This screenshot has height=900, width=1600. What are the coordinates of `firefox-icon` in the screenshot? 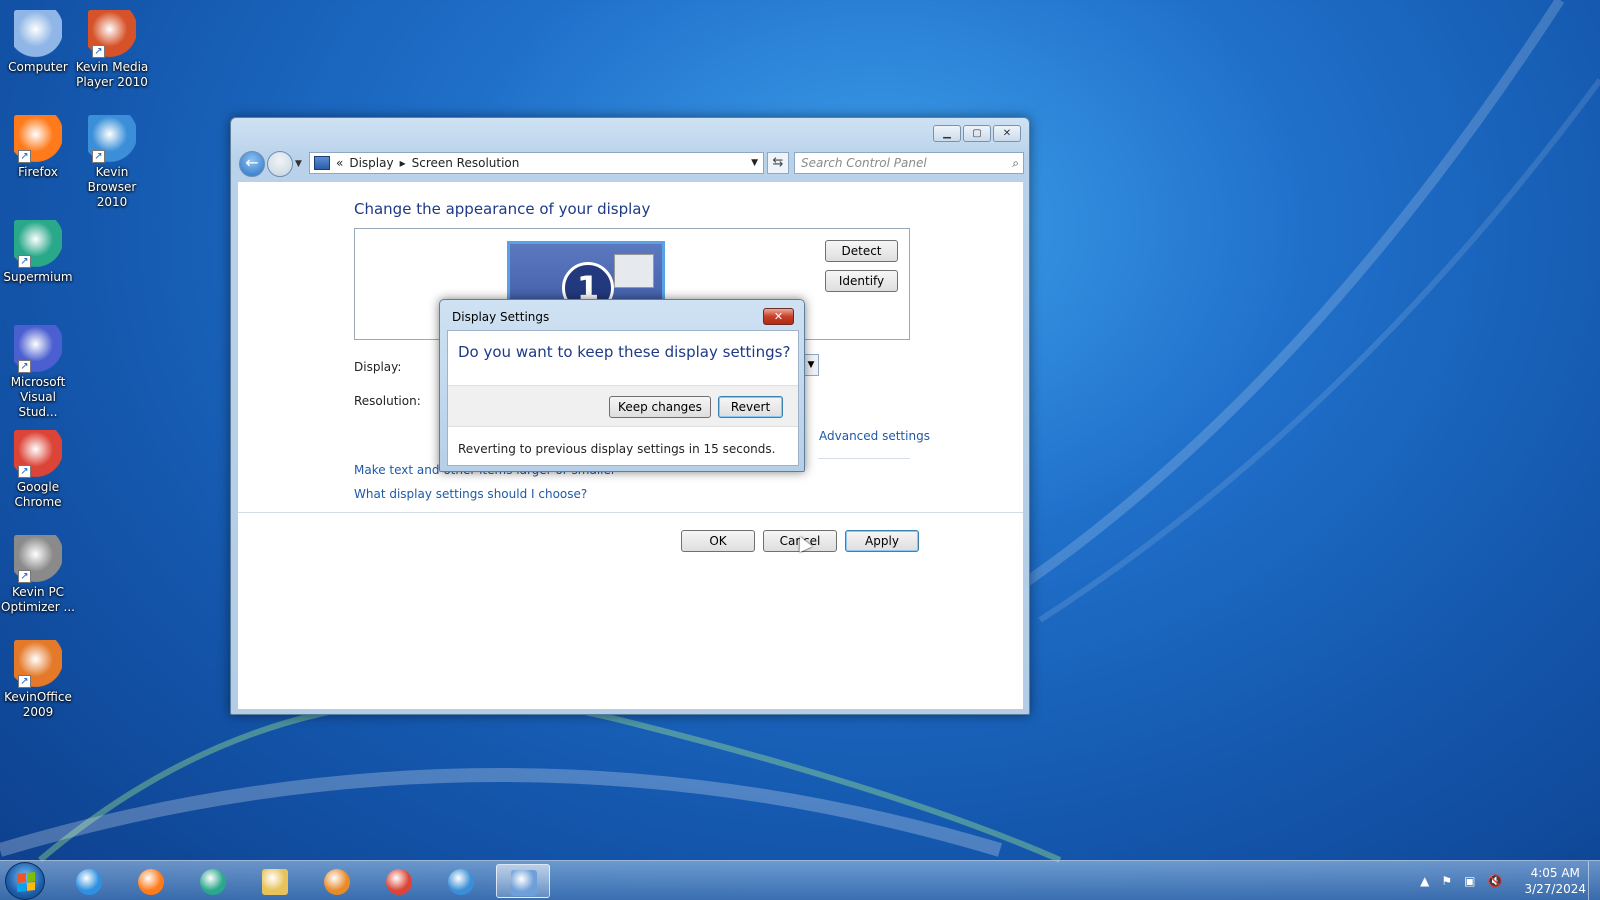 It's located at (151, 882).